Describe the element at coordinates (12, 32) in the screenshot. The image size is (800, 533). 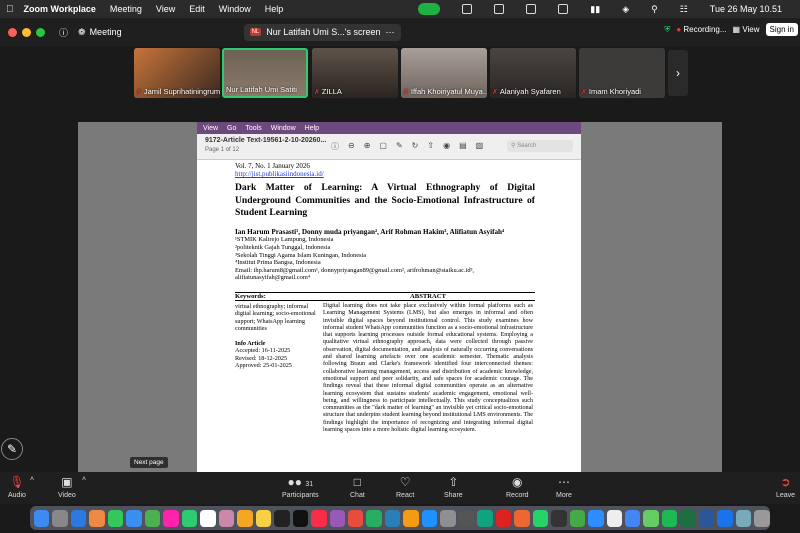
I see `close-window-icon` at that location.